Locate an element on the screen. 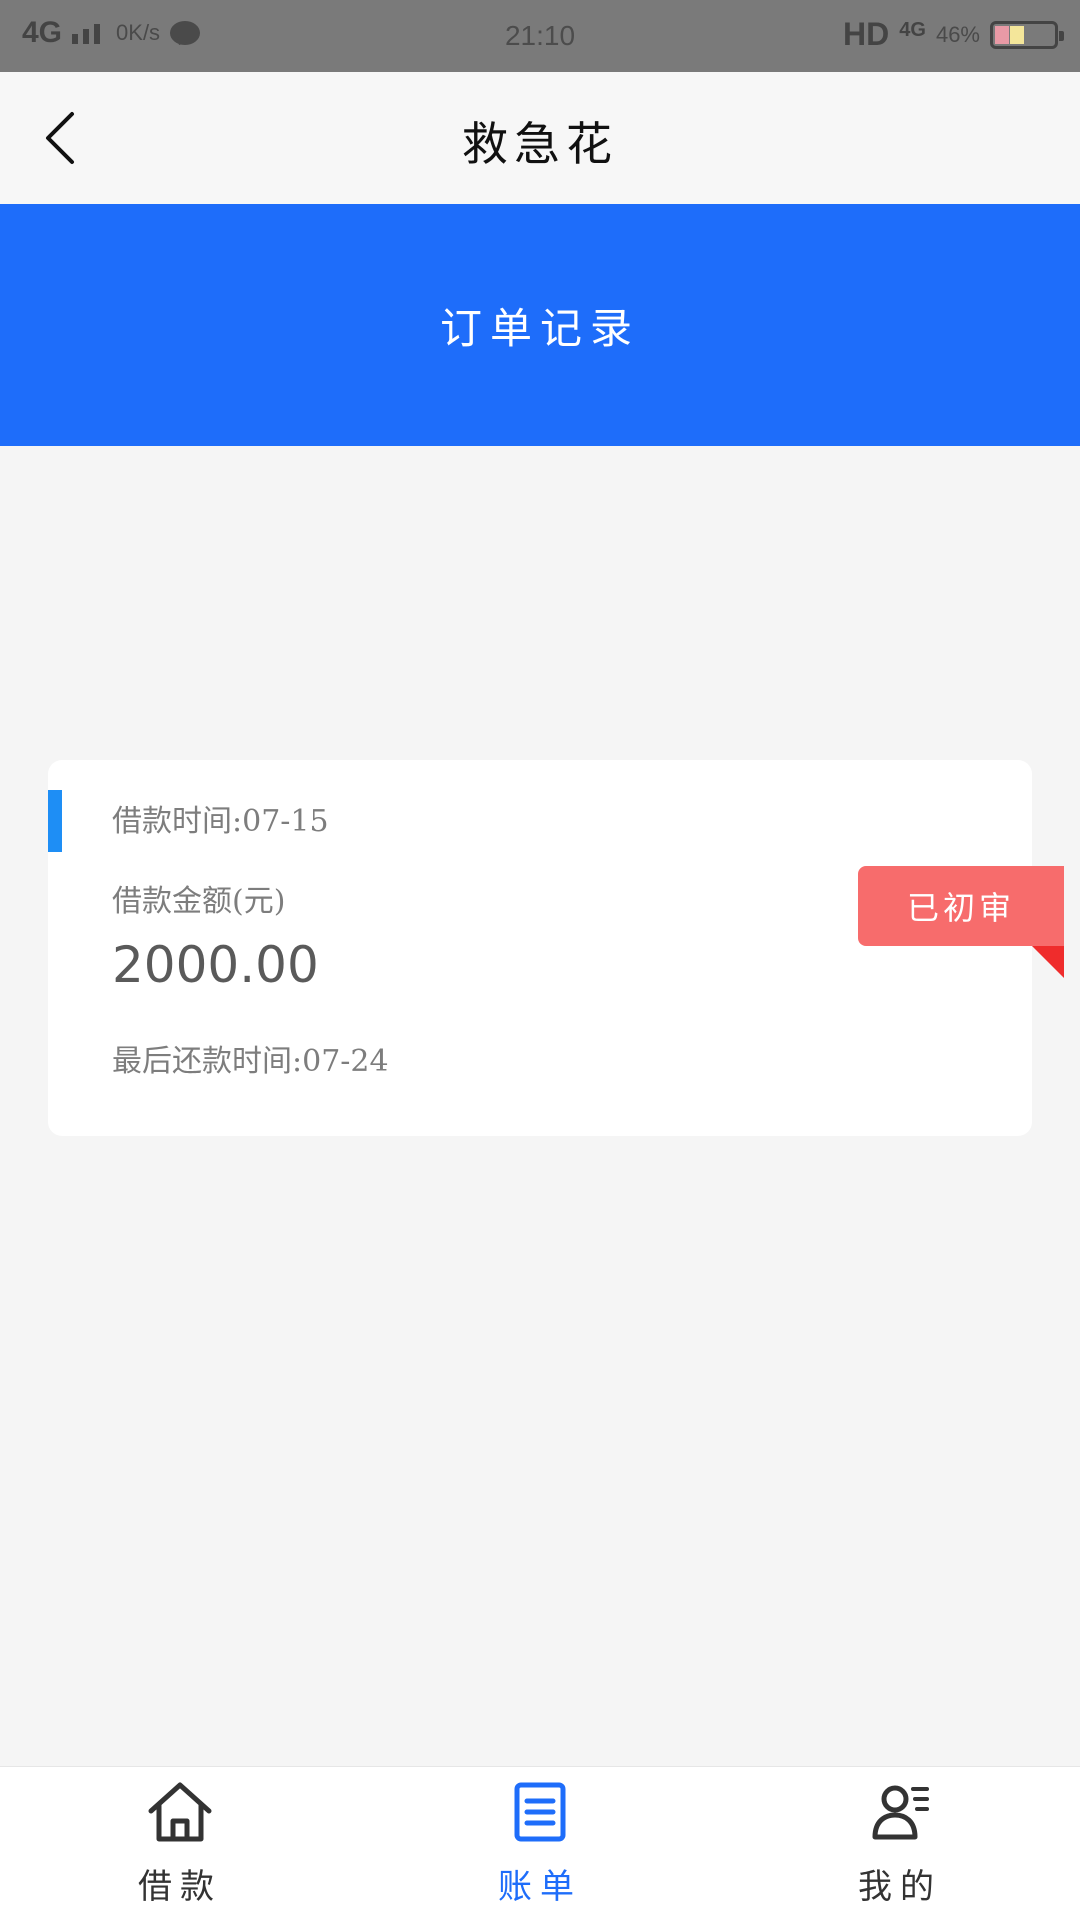 This screenshot has height=1921, width=1080. bill-icon is located at coordinates (540, 1812).